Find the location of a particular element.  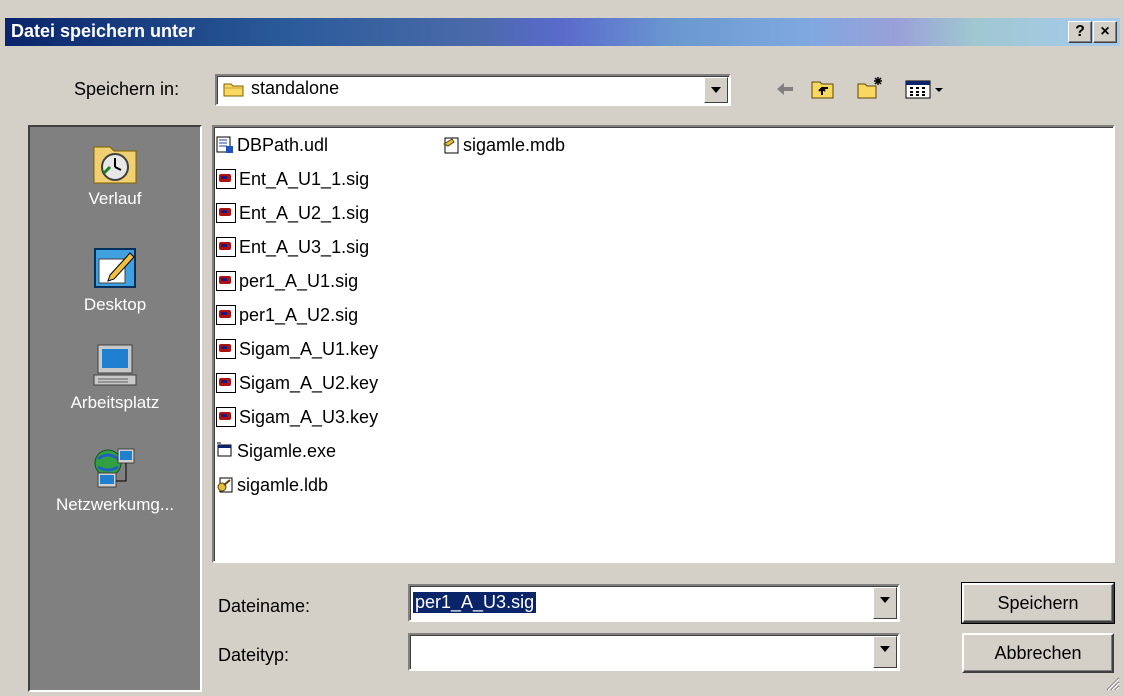

file-name: sigamle.ldb is located at coordinates (283, 484).